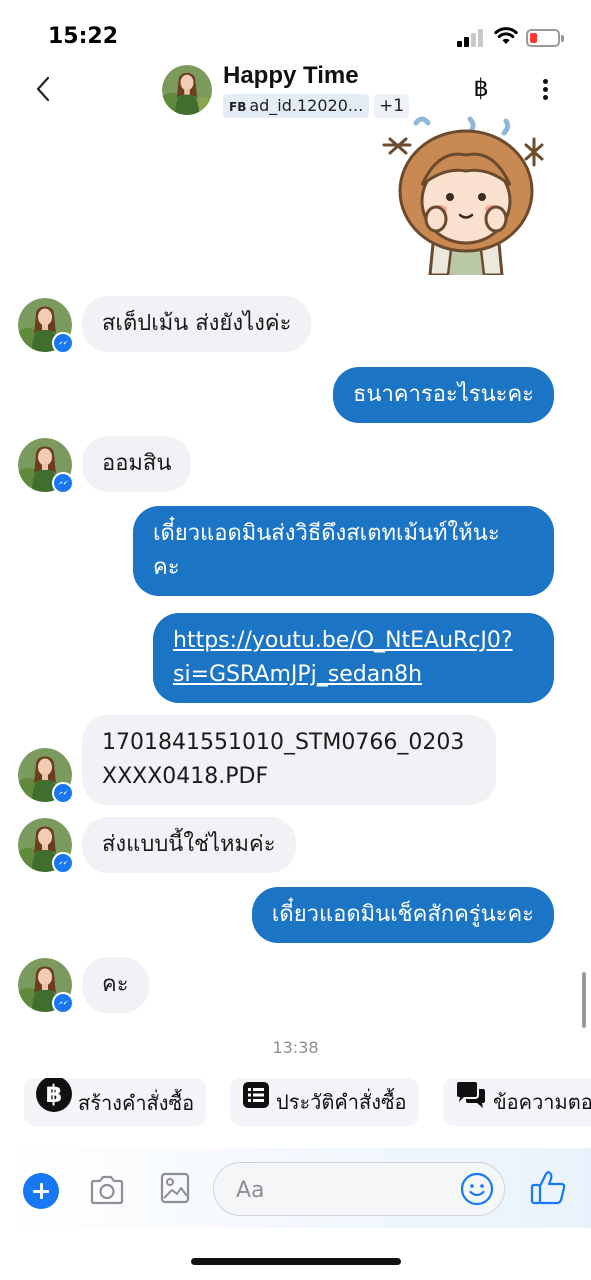 This screenshot has height=1280, width=591. What do you see at coordinates (107, 1190) in the screenshot?
I see `camera-icon` at bounding box center [107, 1190].